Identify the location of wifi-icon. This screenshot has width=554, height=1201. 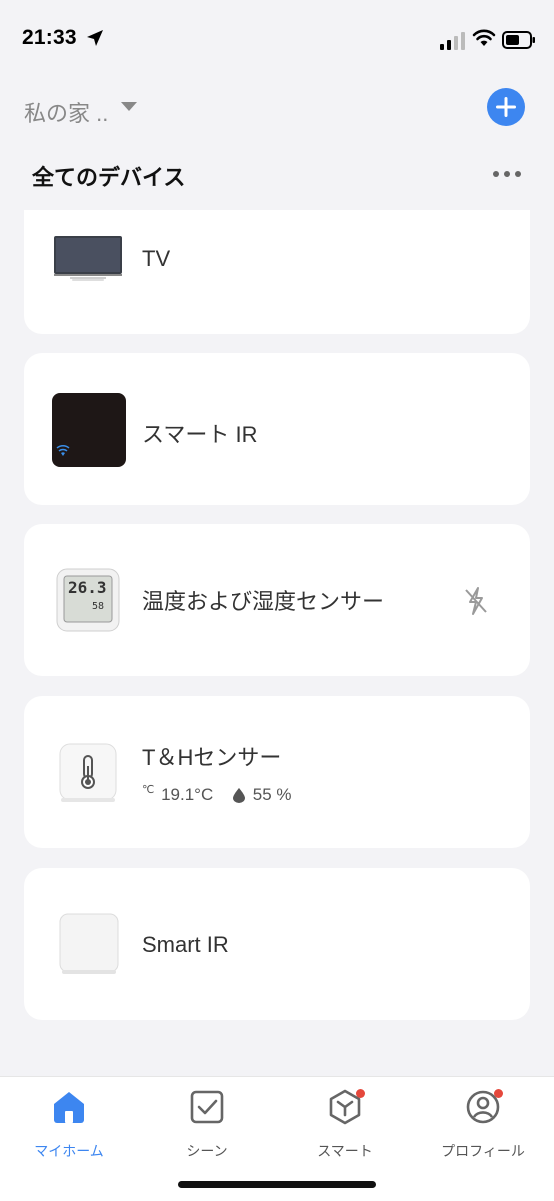
(484, 37).